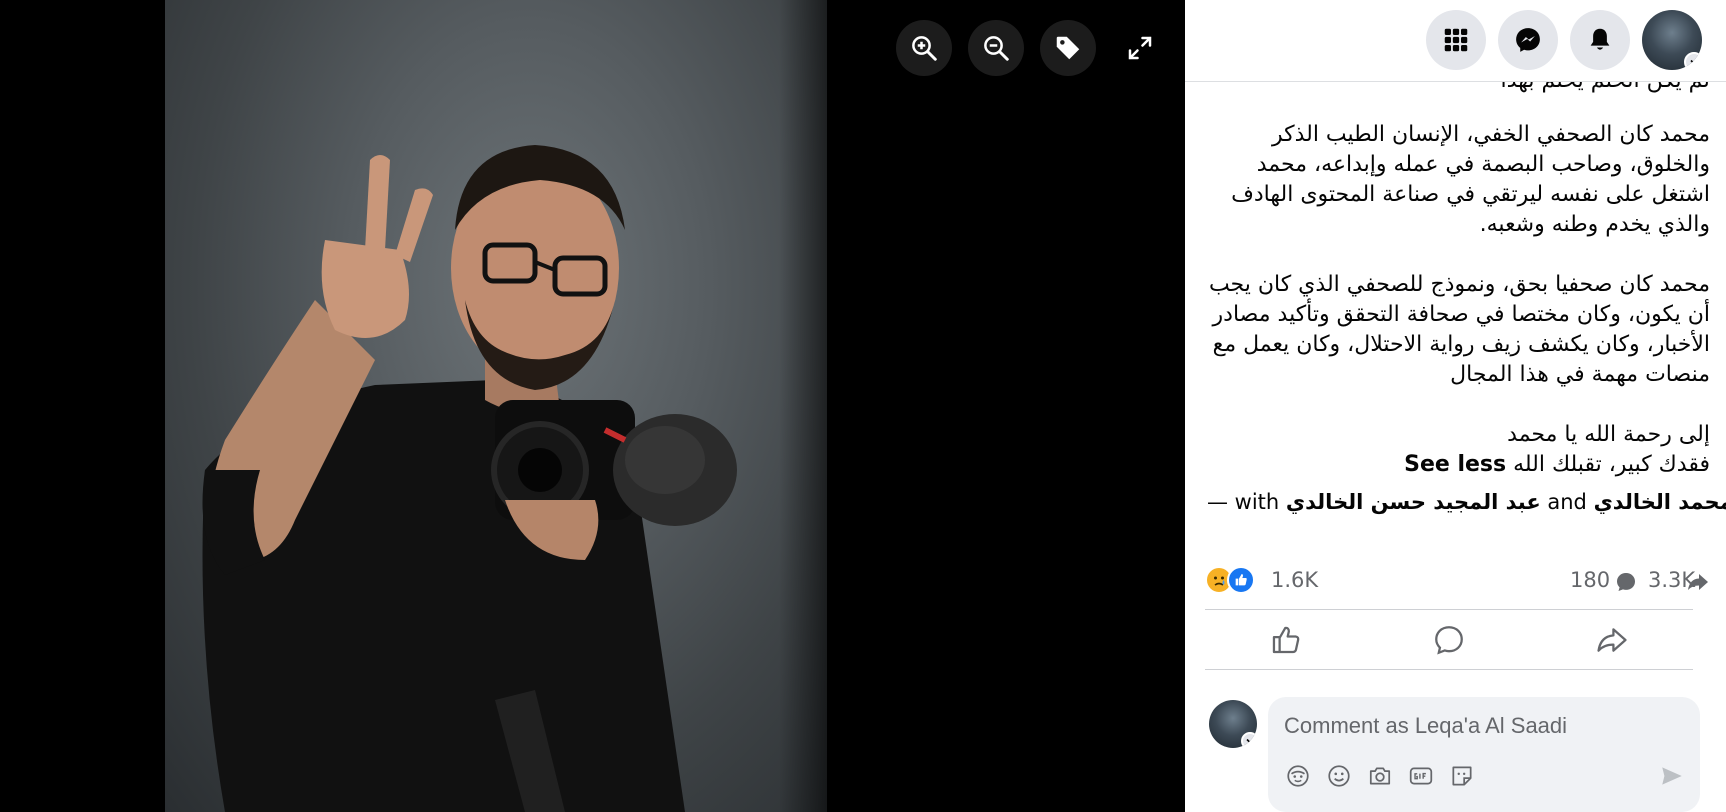 Image resolution: width=1726 pixels, height=812 pixels. What do you see at coordinates (1484, 754) in the screenshot?
I see `comment-composer` at bounding box center [1484, 754].